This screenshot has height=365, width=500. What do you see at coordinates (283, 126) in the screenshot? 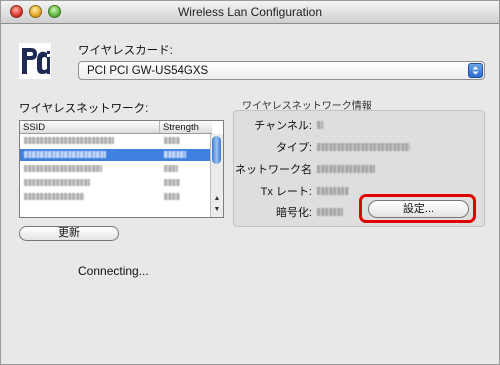
I see `channel-label: チャンネル:` at bounding box center [283, 126].